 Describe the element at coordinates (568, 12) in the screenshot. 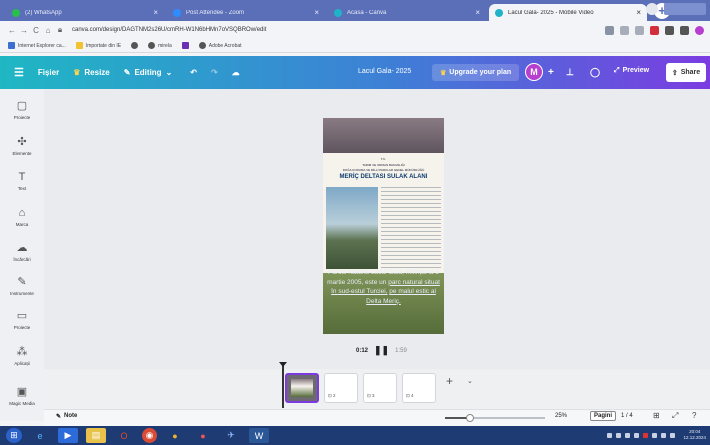

I see `browser-tab-canva-design: Lacul Gala- 2025 - Mobile Video ×` at that location.